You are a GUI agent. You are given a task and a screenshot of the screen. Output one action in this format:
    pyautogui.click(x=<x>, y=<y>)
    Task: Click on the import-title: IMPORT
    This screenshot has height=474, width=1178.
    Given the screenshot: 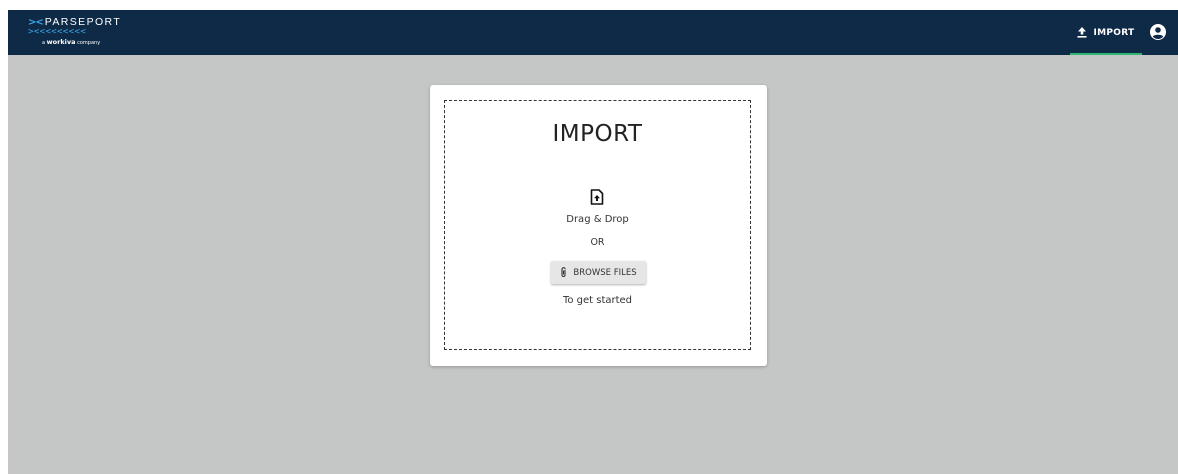 What is the action you would take?
    pyautogui.click(x=597, y=134)
    